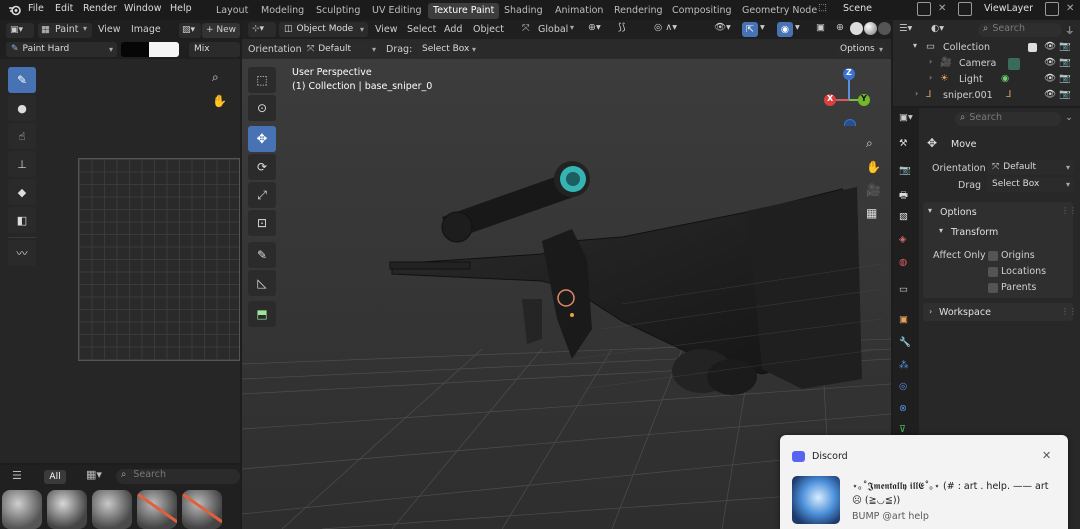  Describe the element at coordinates (905, 28) in the screenshot. I see `editor-type-icon: ☰▾` at that location.